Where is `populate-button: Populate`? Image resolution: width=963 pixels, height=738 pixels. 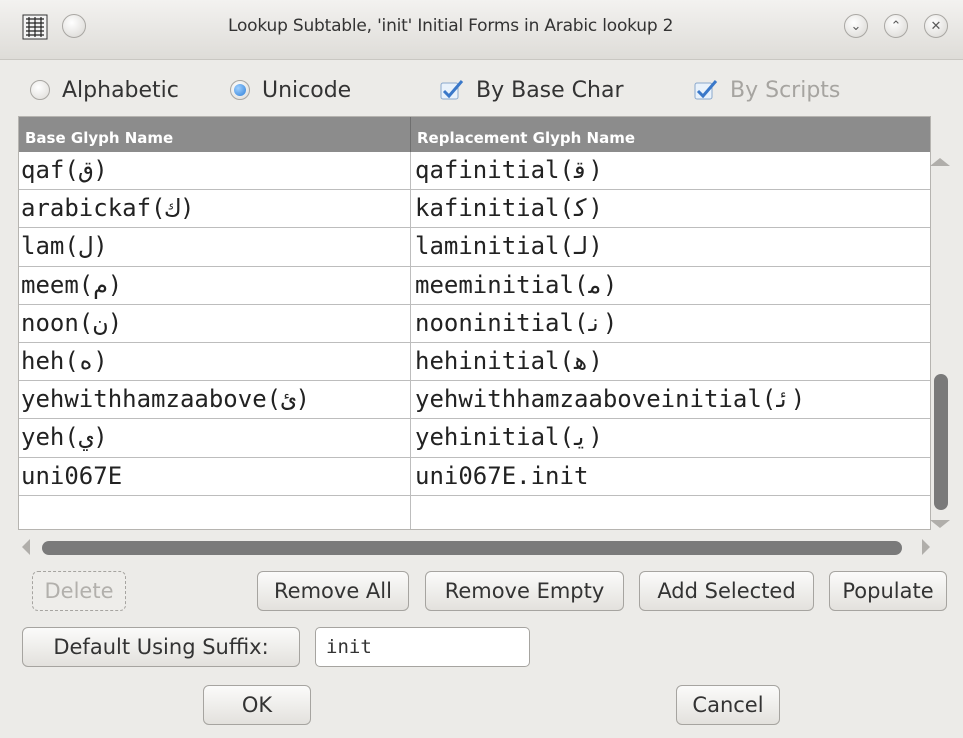
populate-button: Populate is located at coordinates (888, 591).